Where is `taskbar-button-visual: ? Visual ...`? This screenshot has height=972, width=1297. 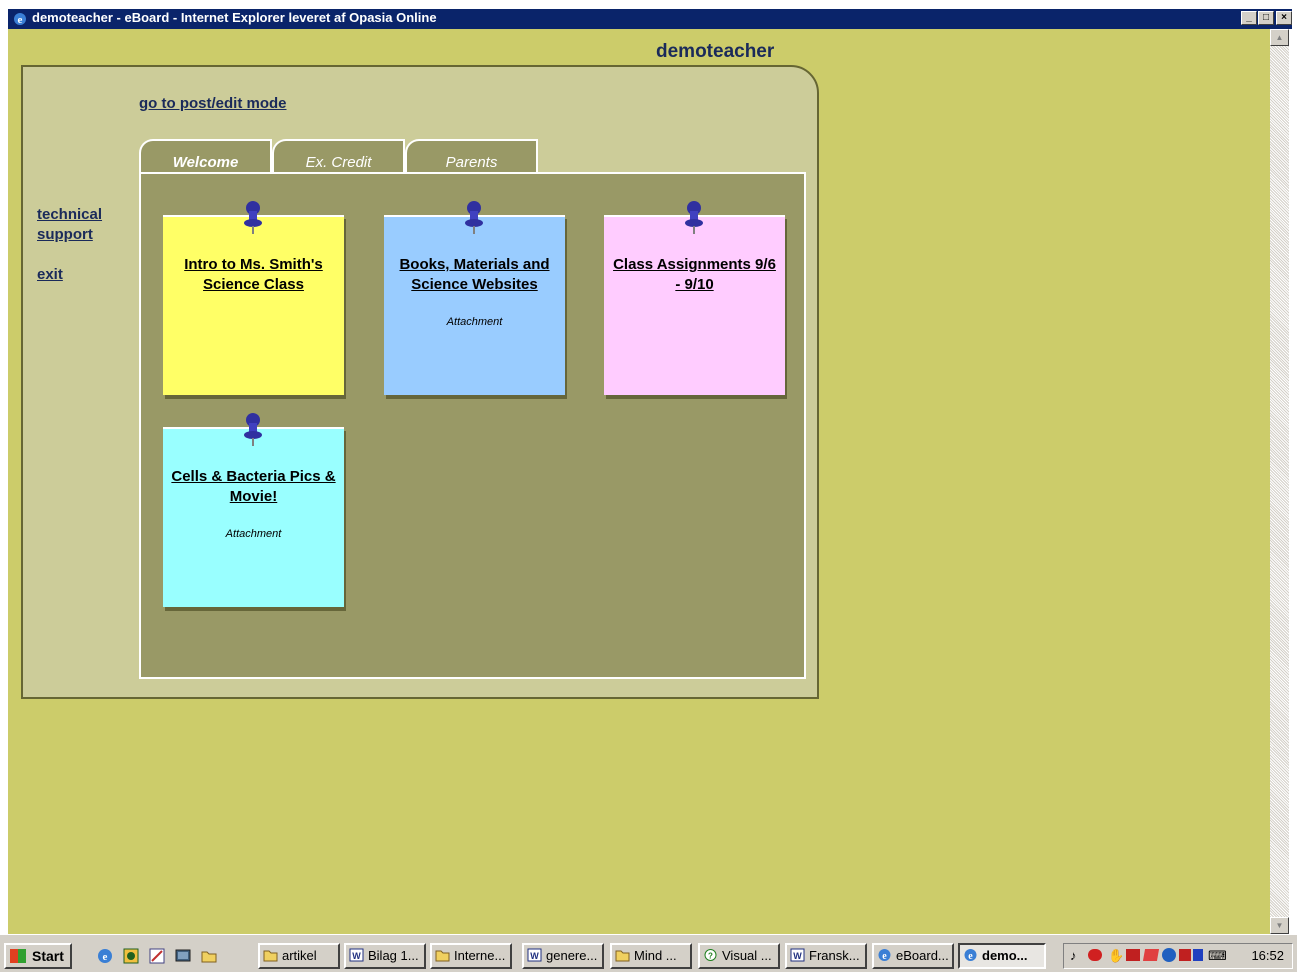
taskbar-button-visual: ? Visual ... is located at coordinates (739, 956).